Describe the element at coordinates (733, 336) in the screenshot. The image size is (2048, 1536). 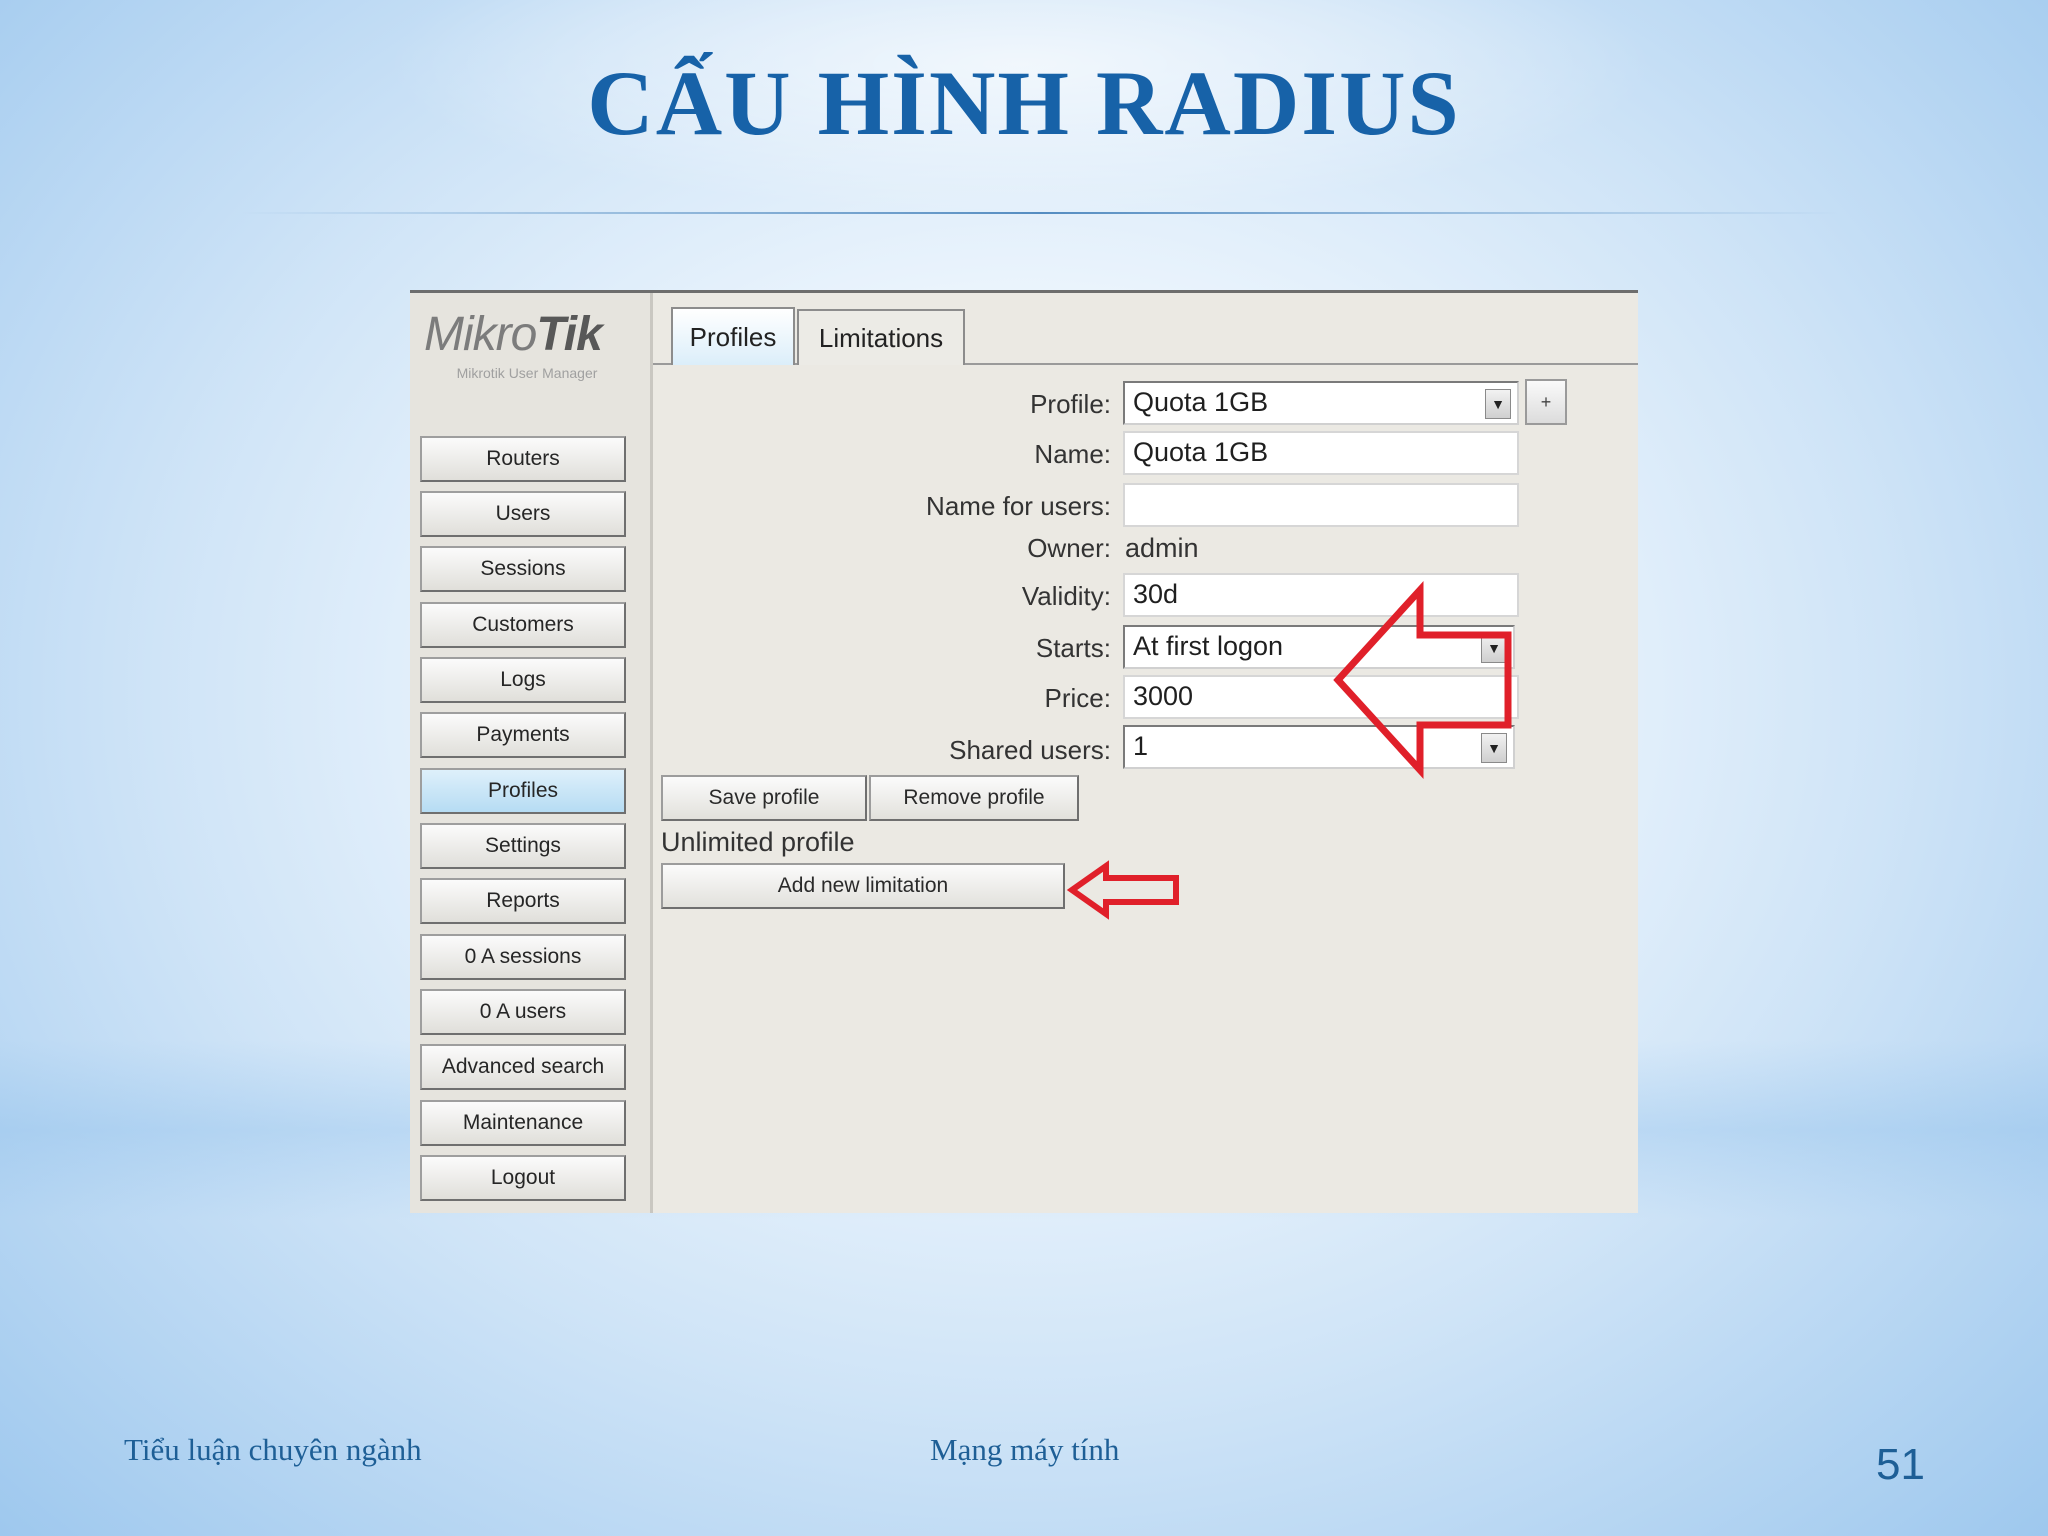
I see `tab-profiles: Profiles` at that location.